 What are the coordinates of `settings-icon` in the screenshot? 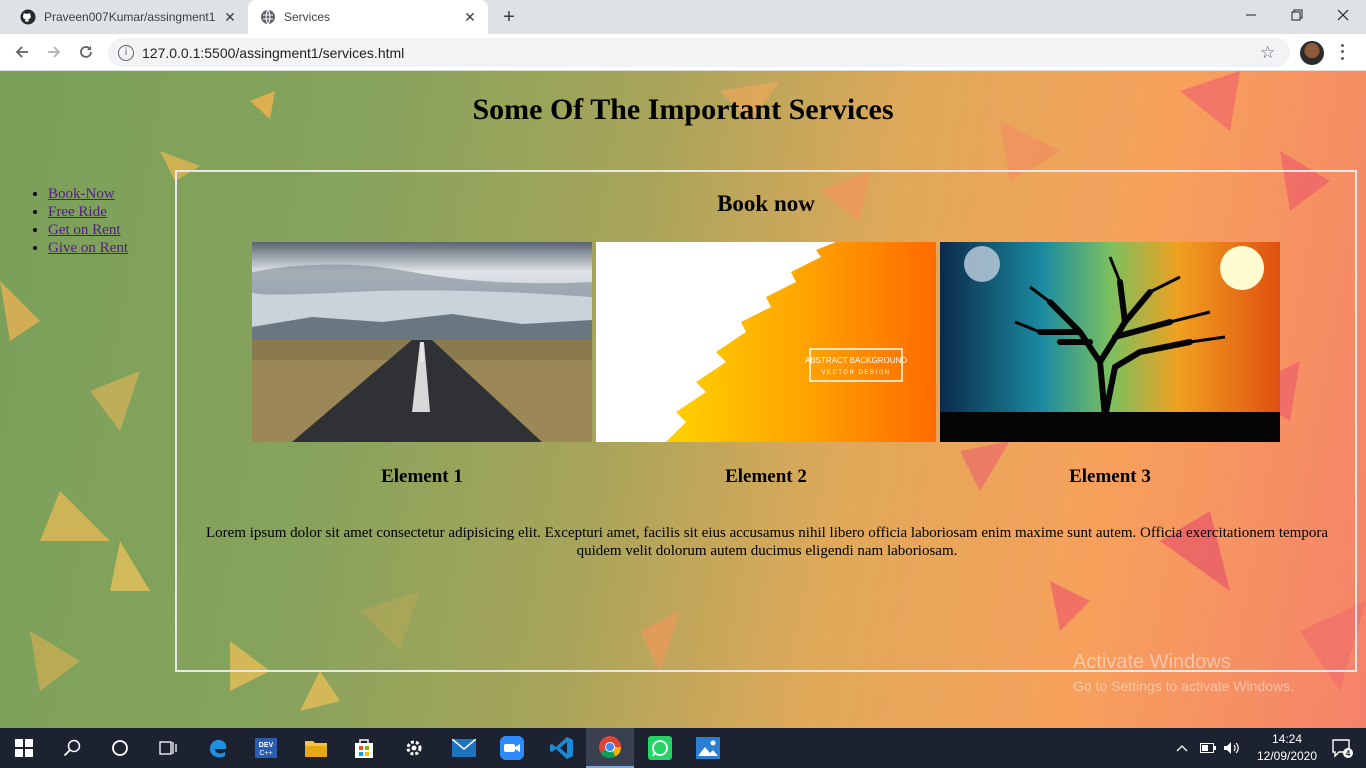 It's located at (414, 748).